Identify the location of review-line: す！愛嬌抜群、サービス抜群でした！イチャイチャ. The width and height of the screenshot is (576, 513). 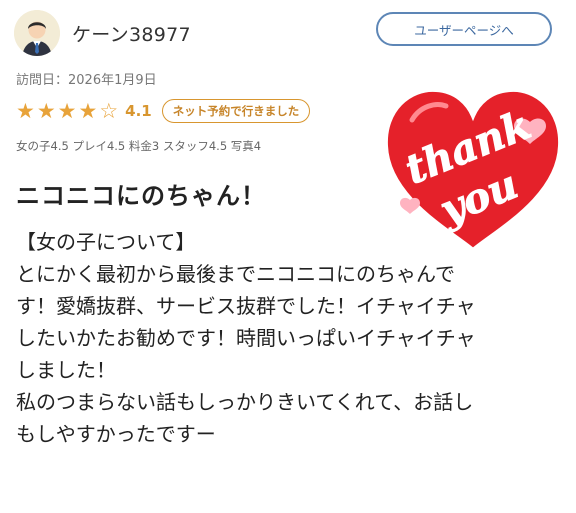
(246, 306).